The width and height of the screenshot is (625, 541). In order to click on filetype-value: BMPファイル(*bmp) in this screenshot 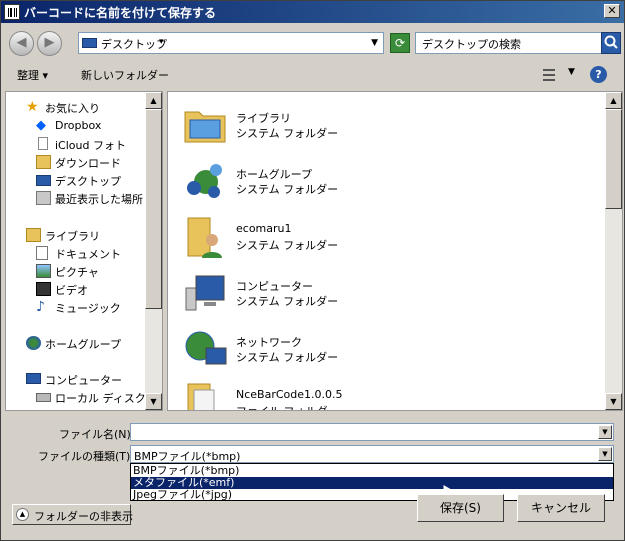, I will do `click(187, 456)`.